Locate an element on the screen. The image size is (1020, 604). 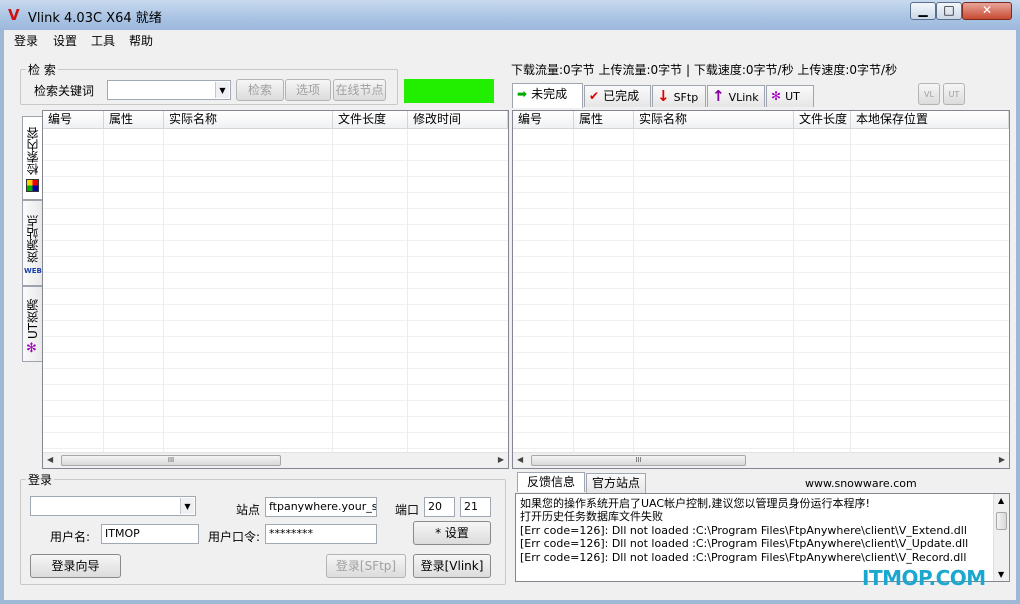
site-input: ftpanywhere.your_site is located at coordinates (321, 507).